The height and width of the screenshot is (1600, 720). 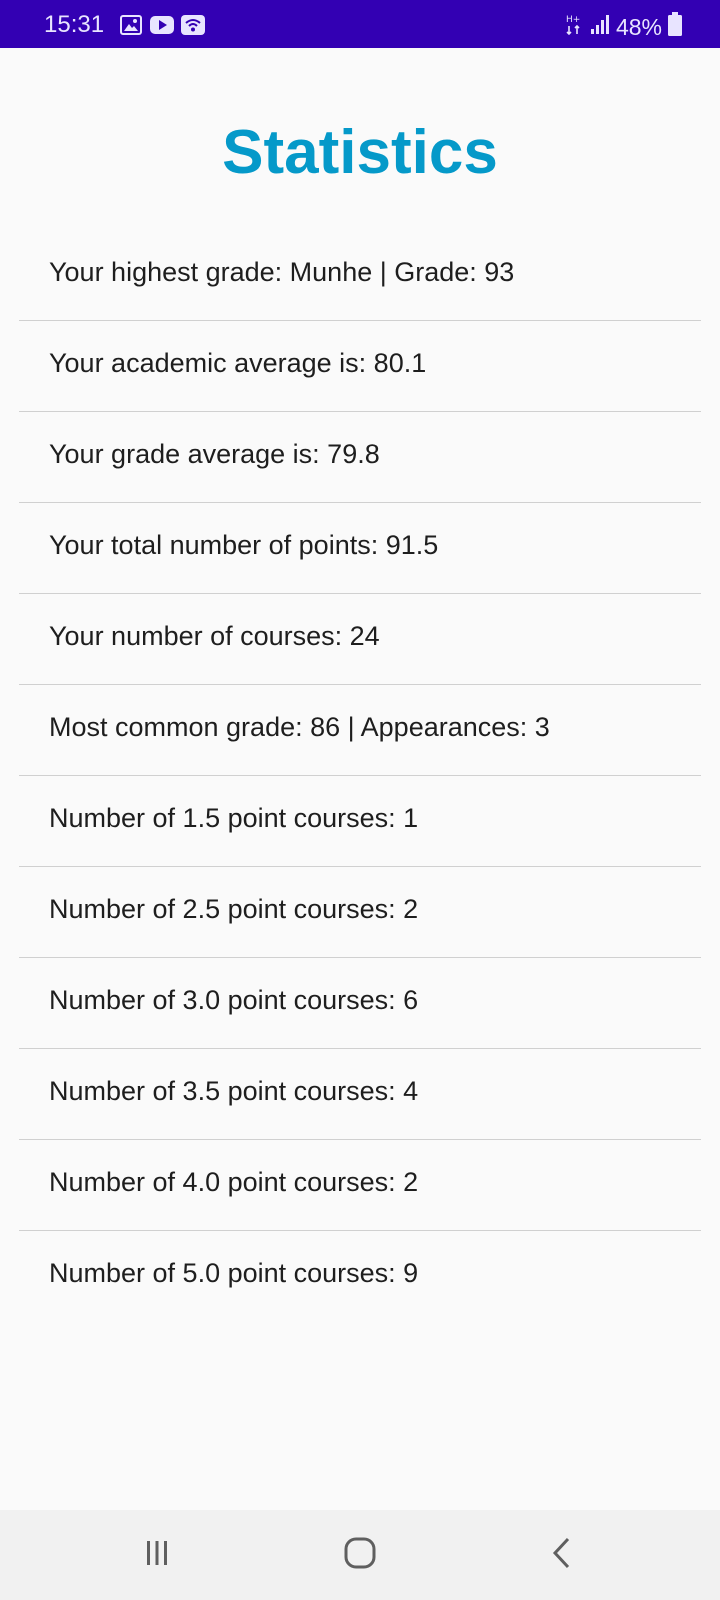 I want to click on stat-row-academic-average: Your academic average is: 80.1, so click(x=360, y=366).